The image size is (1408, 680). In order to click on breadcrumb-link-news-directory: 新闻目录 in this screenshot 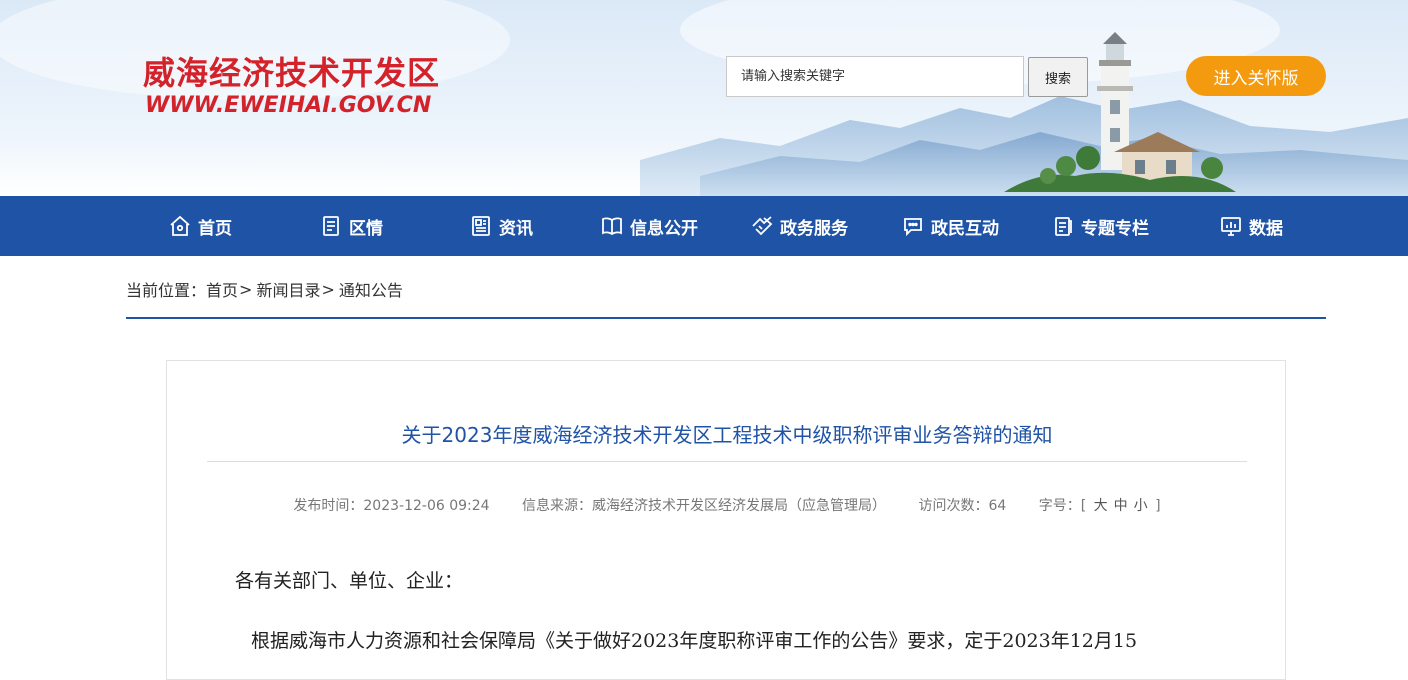, I will do `click(288, 289)`.